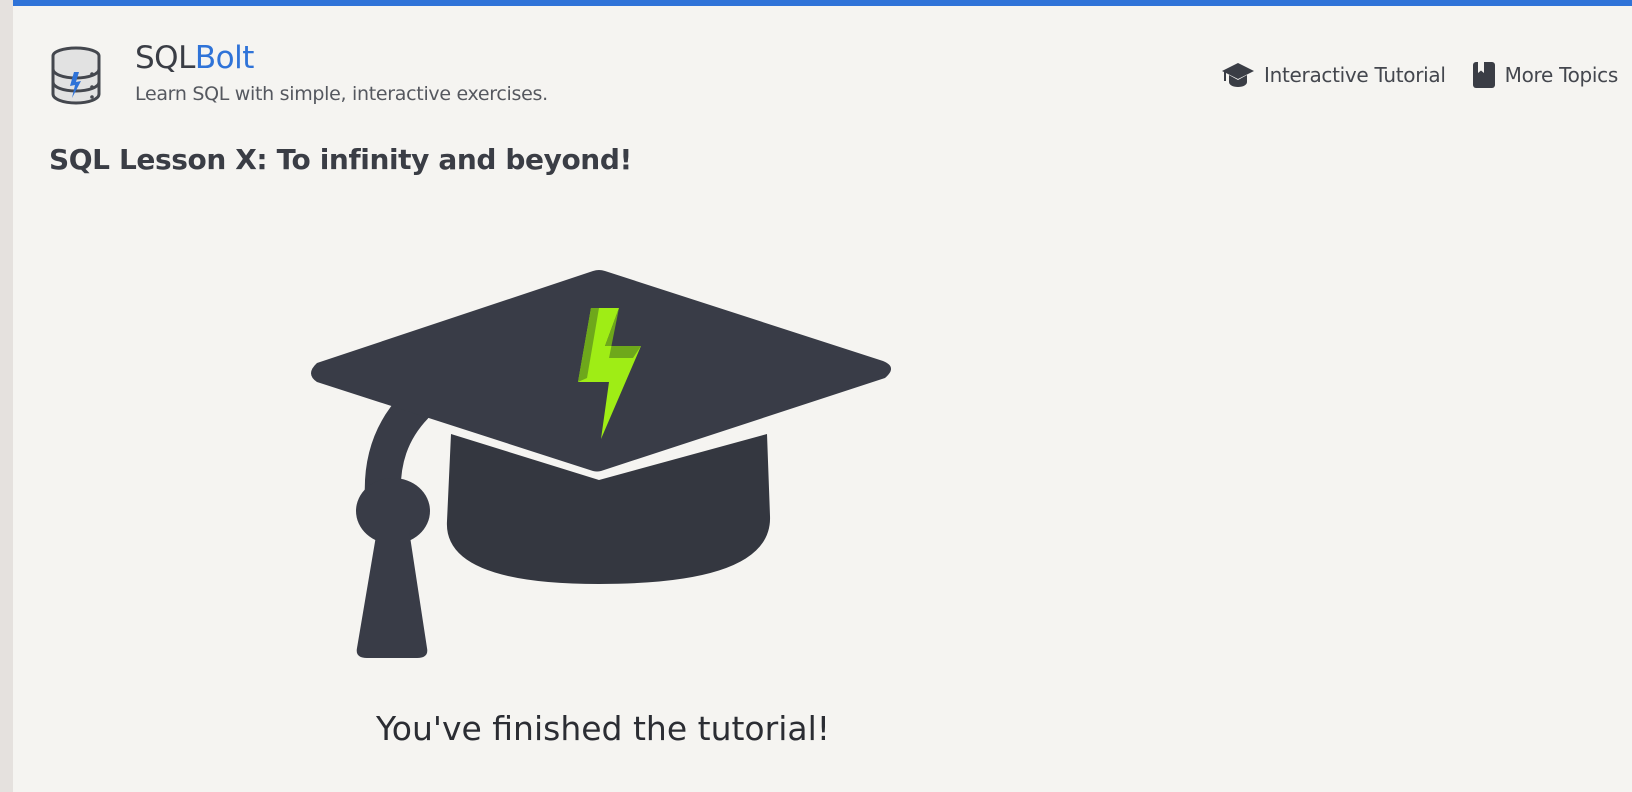  Describe the element at coordinates (165, 58) in the screenshot. I see `brand-prefix: SQL` at that location.